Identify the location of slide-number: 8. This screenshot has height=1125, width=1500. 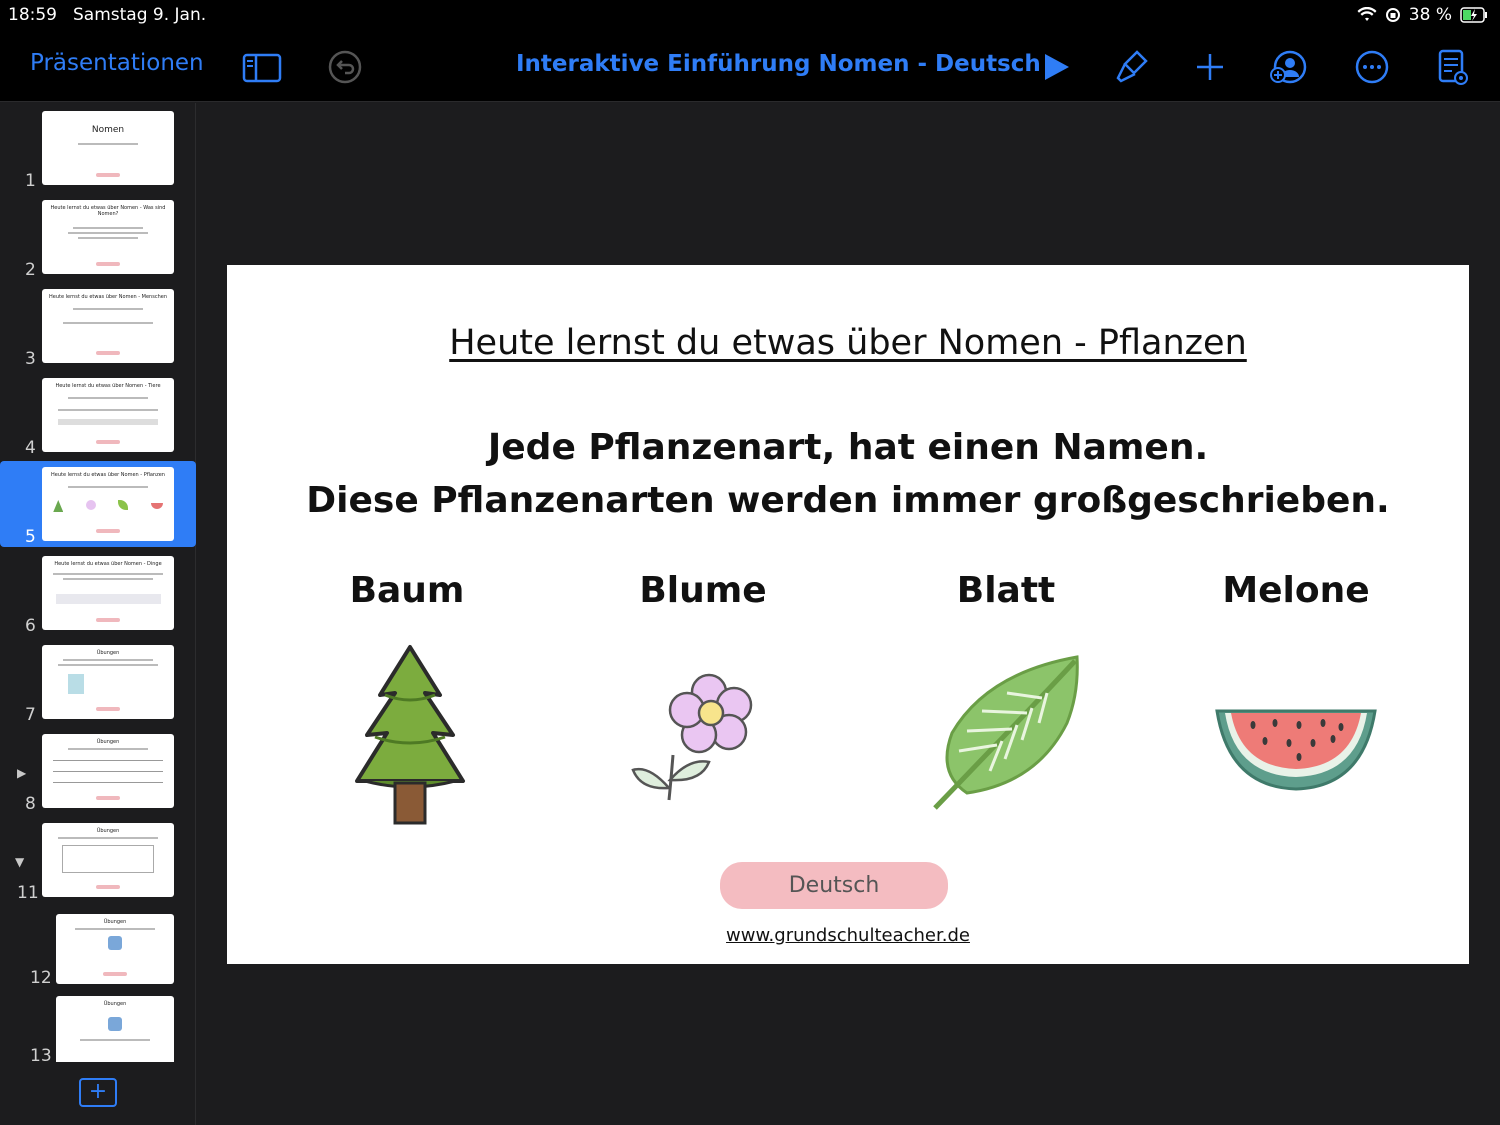
(30, 804).